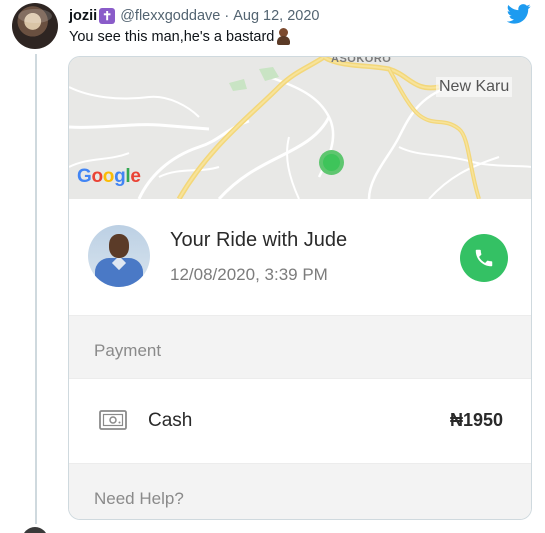 The width and height of the screenshot is (545, 533). I want to click on tweet-body: You see this man,he's a bastard, so click(172, 36).